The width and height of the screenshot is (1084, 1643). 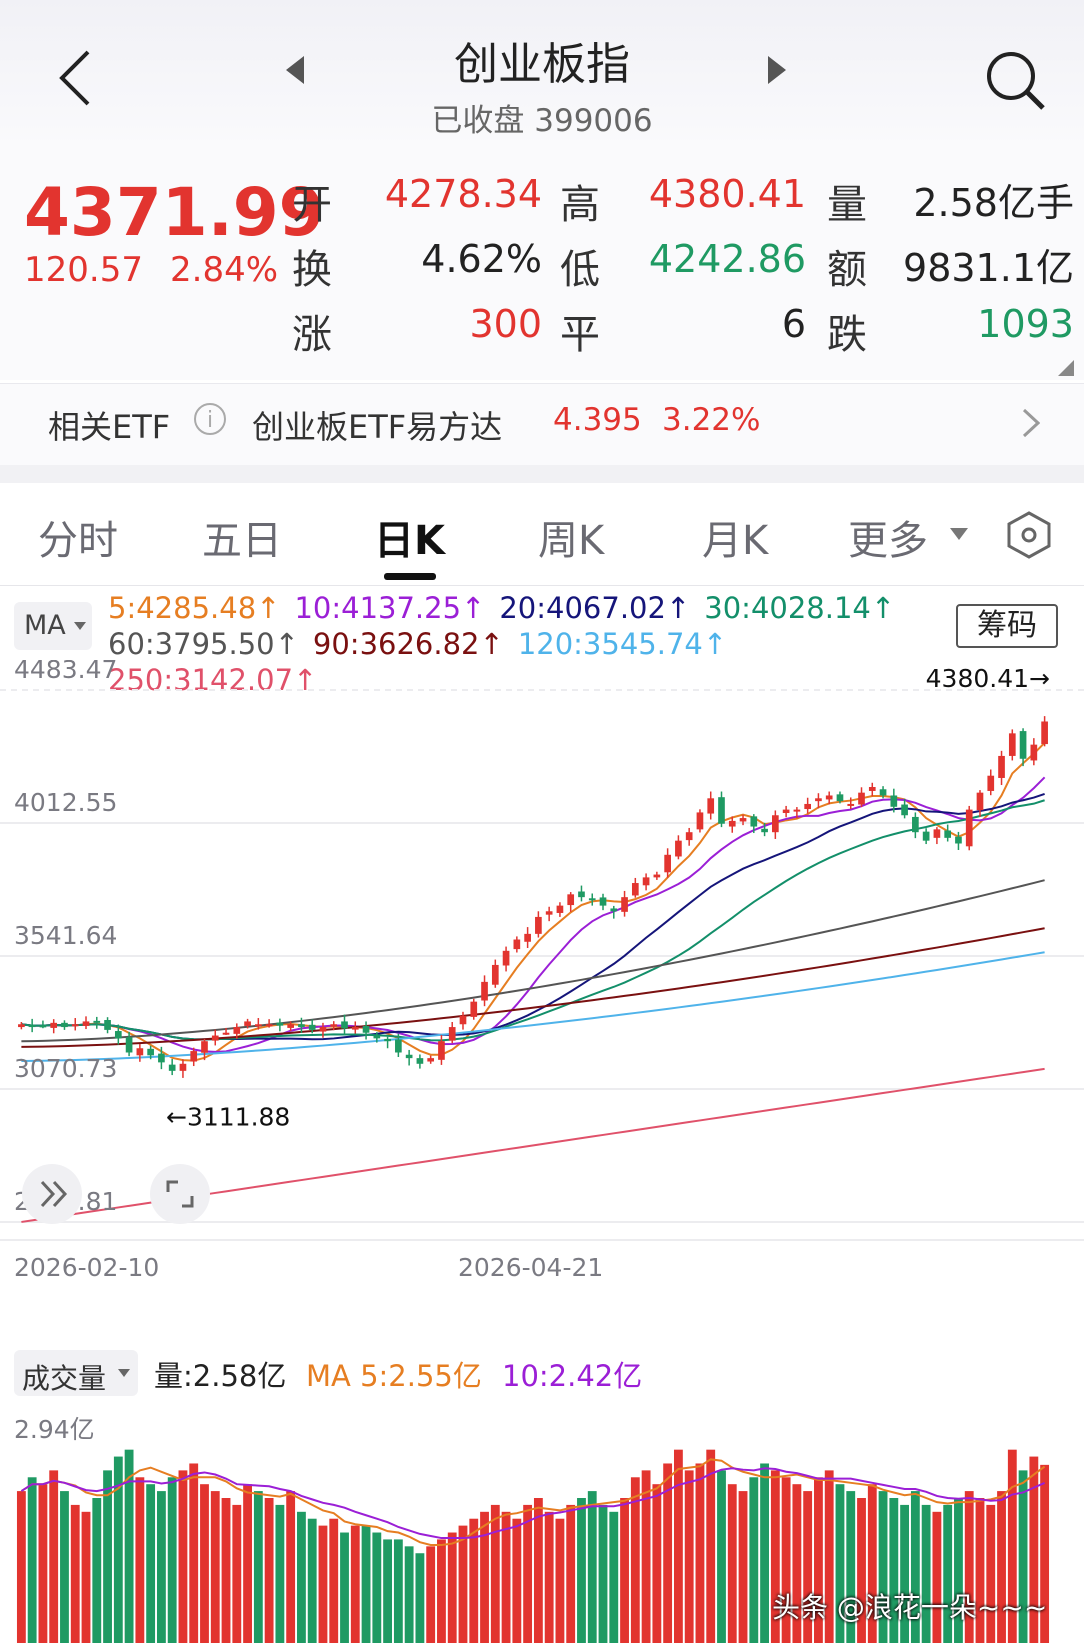 What do you see at coordinates (174, 212) in the screenshot?
I see `last-price: 4371.99` at bounding box center [174, 212].